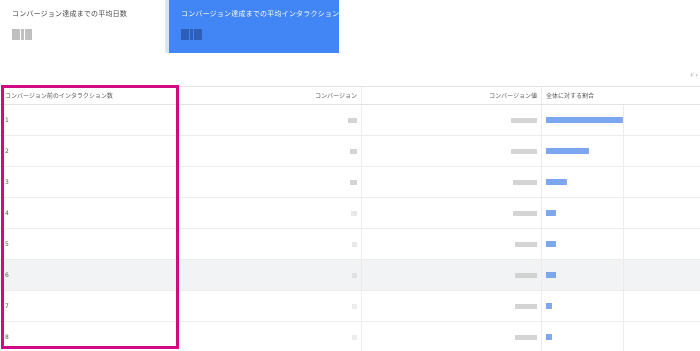  What do you see at coordinates (7, 151) in the screenshot?
I see `row-label: 2` at bounding box center [7, 151].